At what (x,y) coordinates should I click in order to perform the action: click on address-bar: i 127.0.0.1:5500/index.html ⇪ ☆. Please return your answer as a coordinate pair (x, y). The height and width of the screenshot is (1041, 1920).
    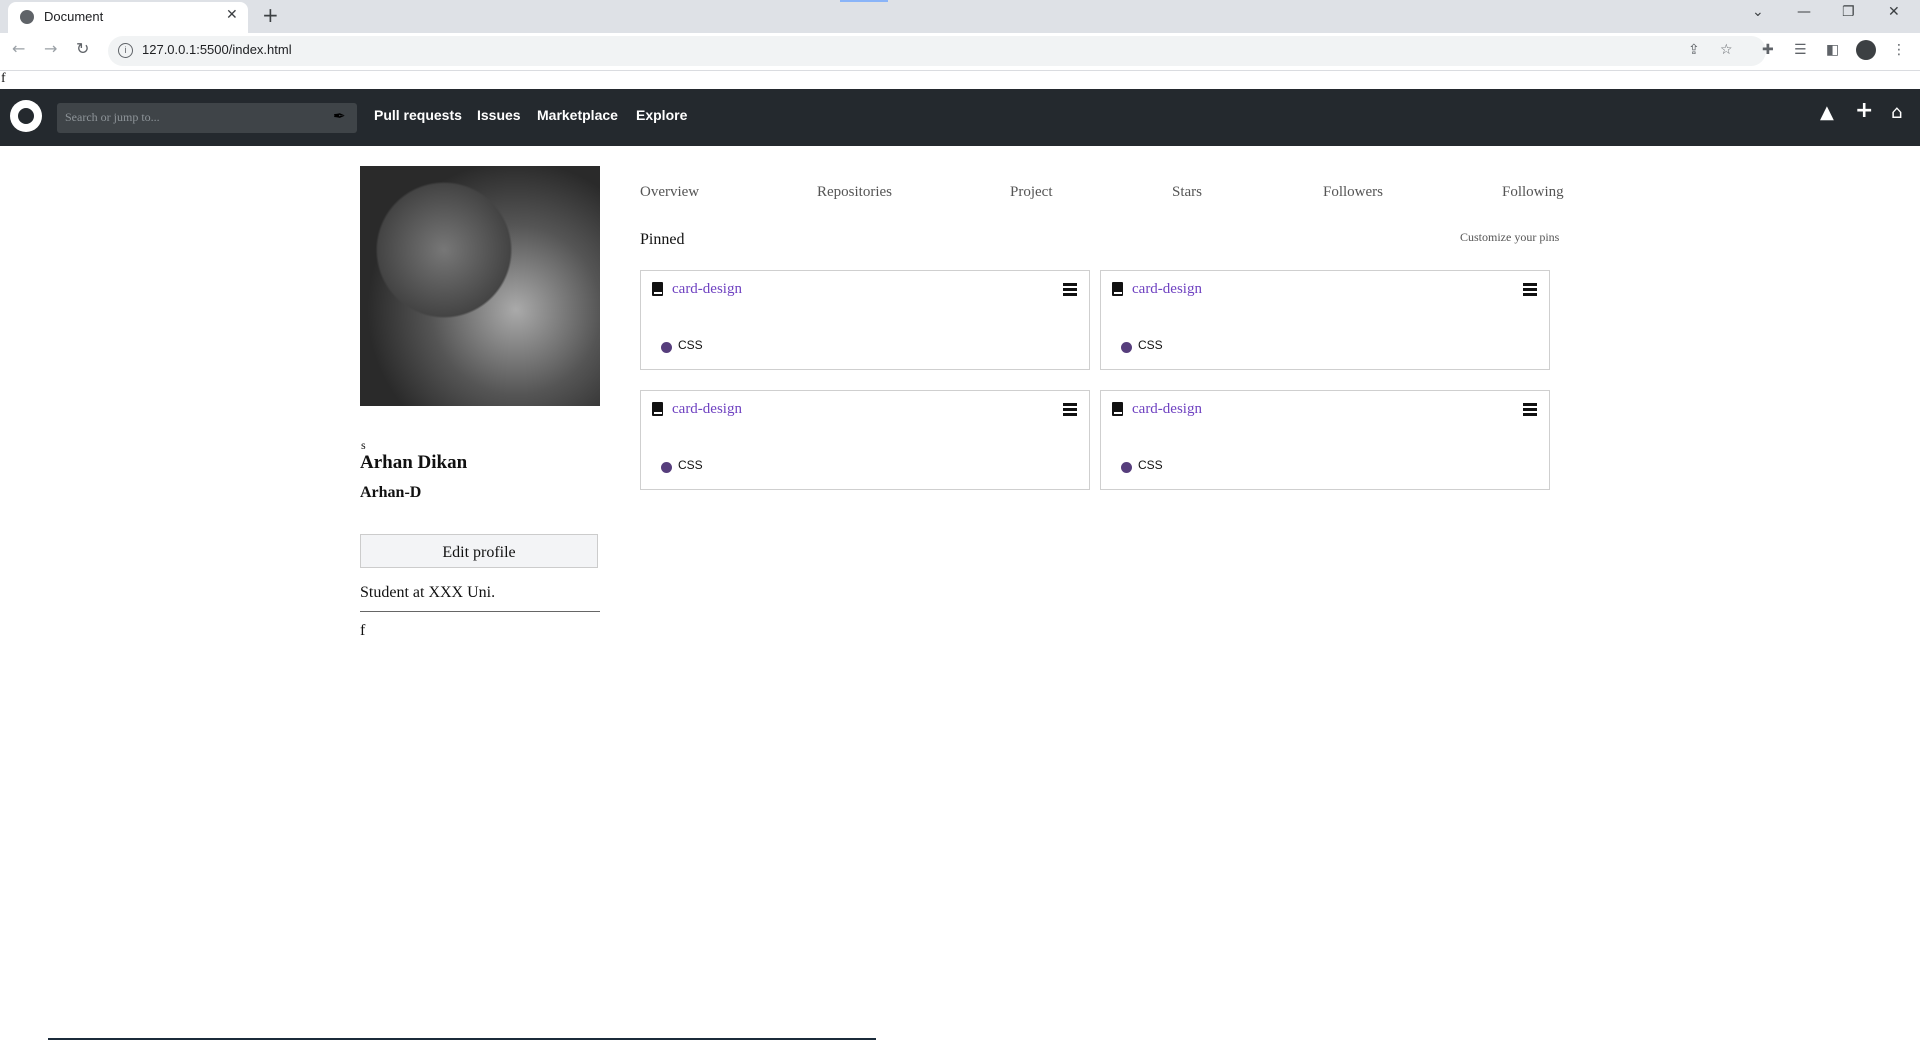
    Looking at the image, I should click on (937, 51).